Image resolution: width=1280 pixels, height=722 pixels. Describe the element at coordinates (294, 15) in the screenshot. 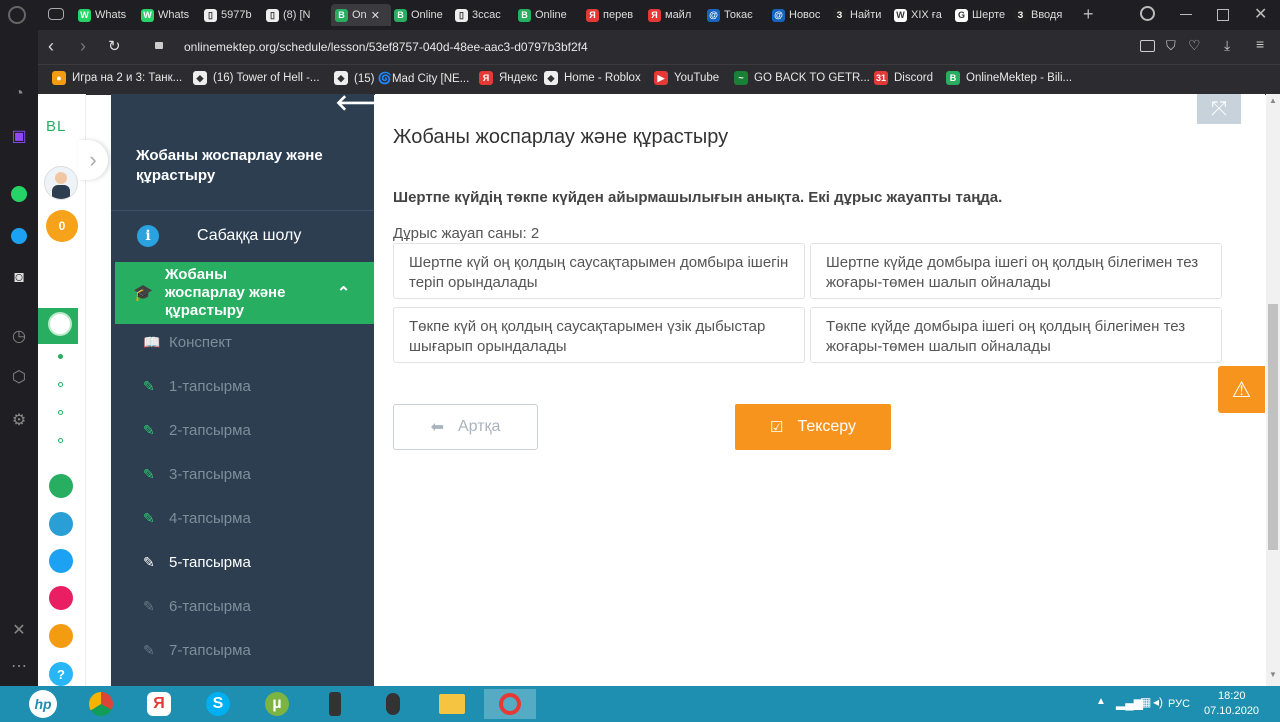

I see `browser-tab: ▯ (8) [N` at that location.